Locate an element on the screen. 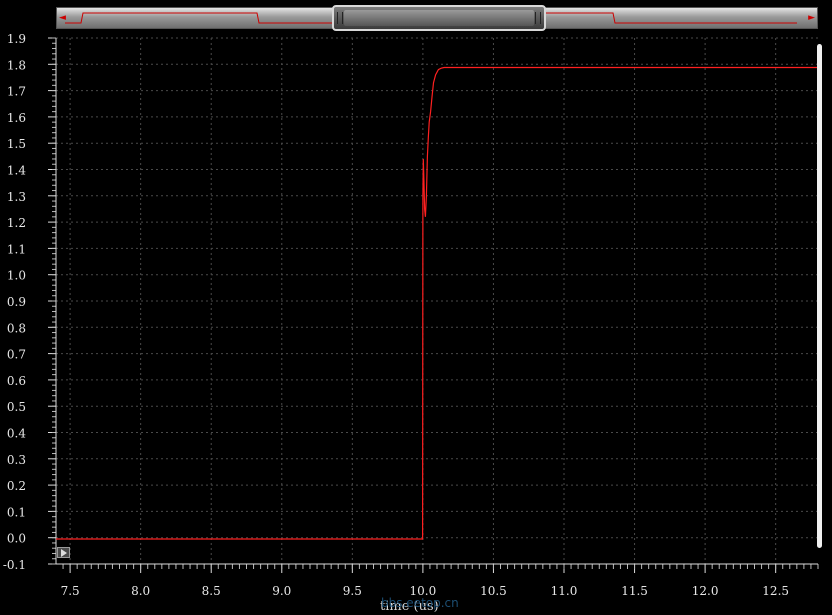  x-tick-label: 8.0 is located at coordinates (140, 591).